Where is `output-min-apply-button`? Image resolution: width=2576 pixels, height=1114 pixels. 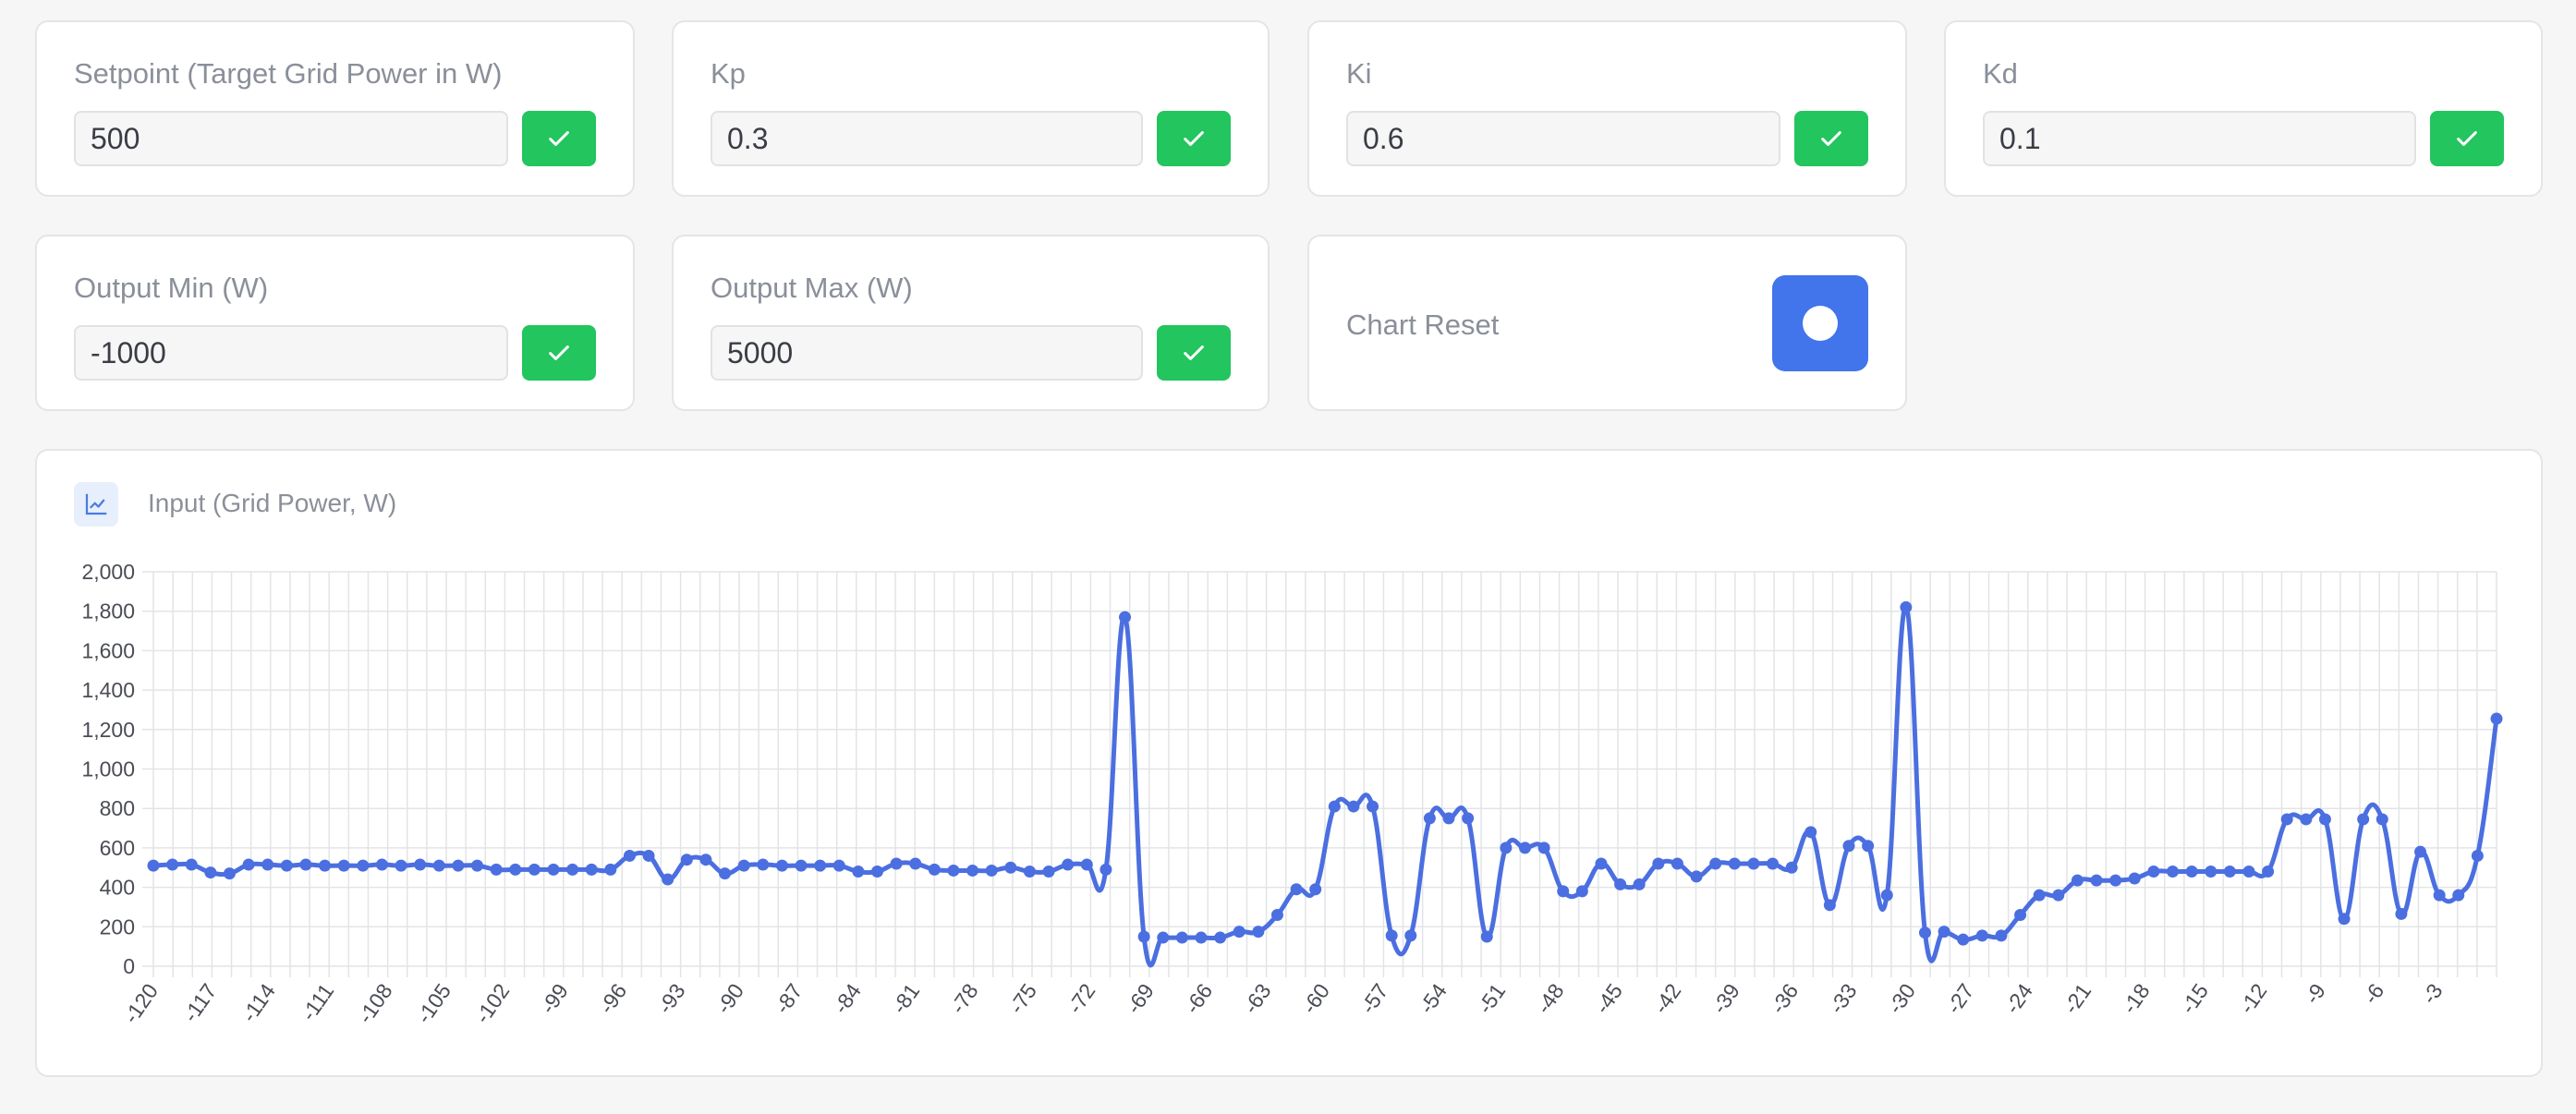
output-min-apply-button is located at coordinates (559, 353).